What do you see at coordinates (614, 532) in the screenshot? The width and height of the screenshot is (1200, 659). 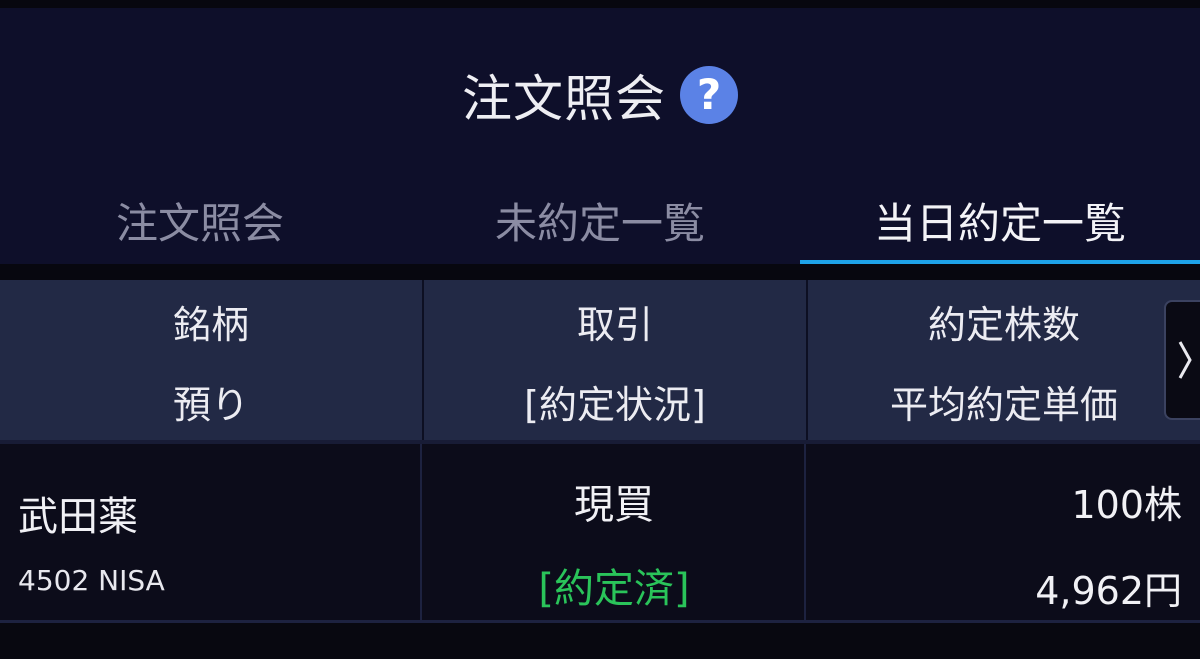 I see `cell-trade: 現買 [約定済]` at bounding box center [614, 532].